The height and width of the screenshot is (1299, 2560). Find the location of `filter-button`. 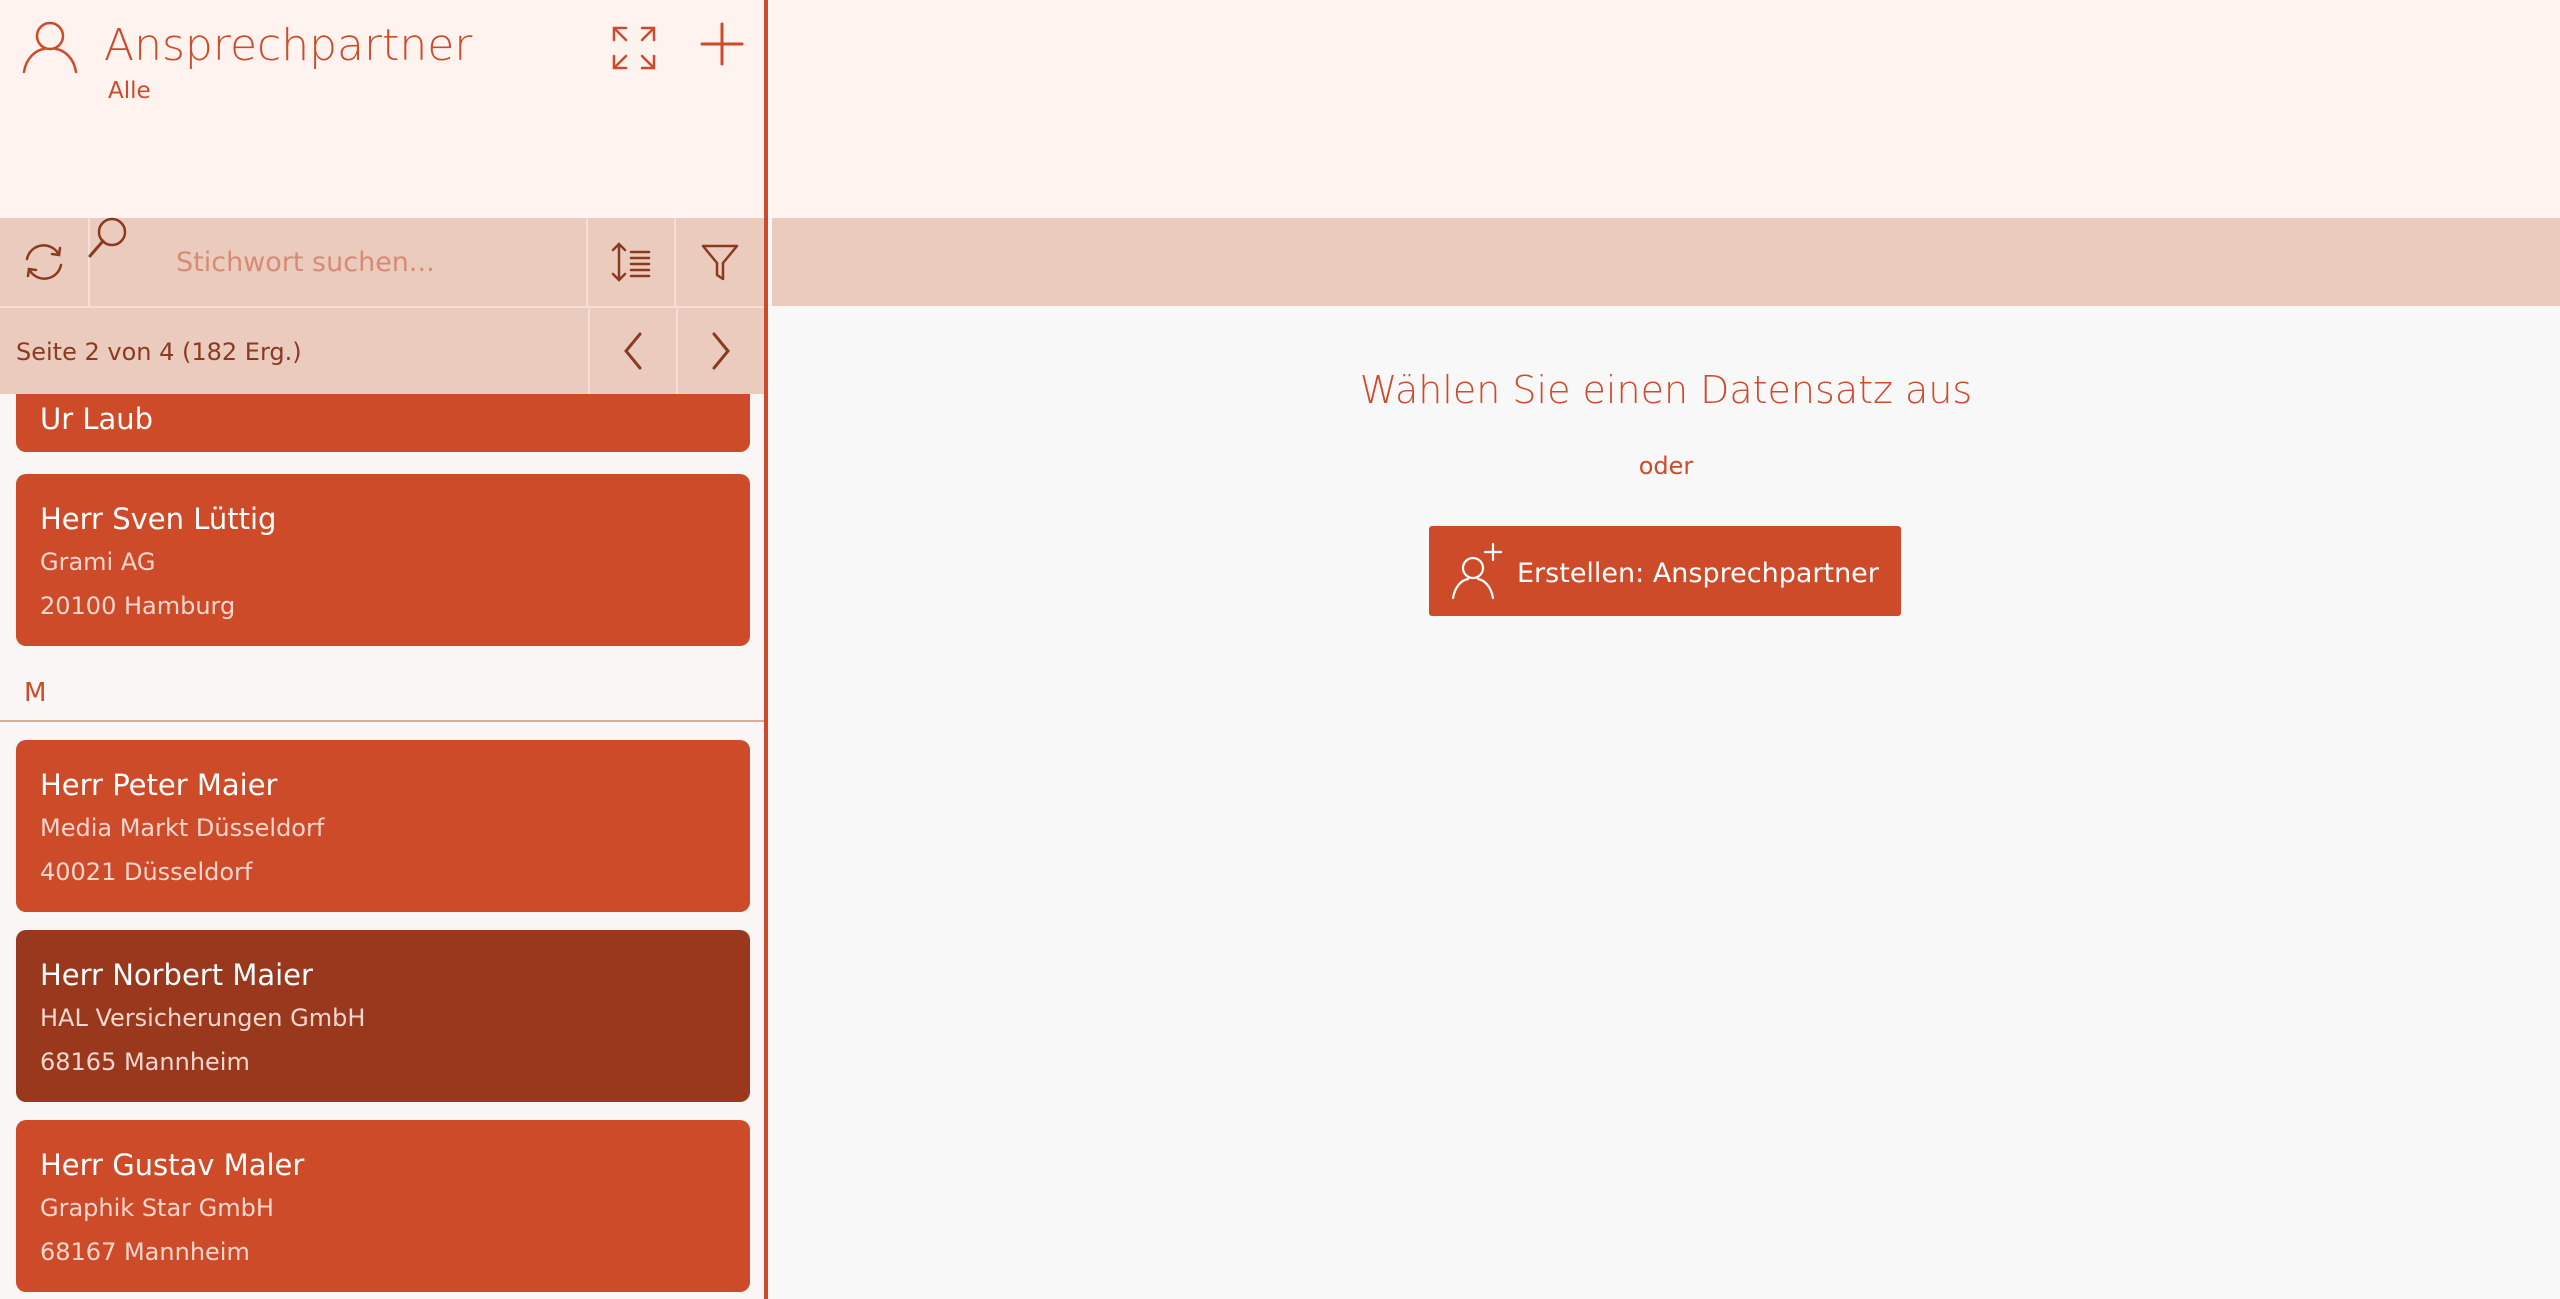

filter-button is located at coordinates (720, 262).